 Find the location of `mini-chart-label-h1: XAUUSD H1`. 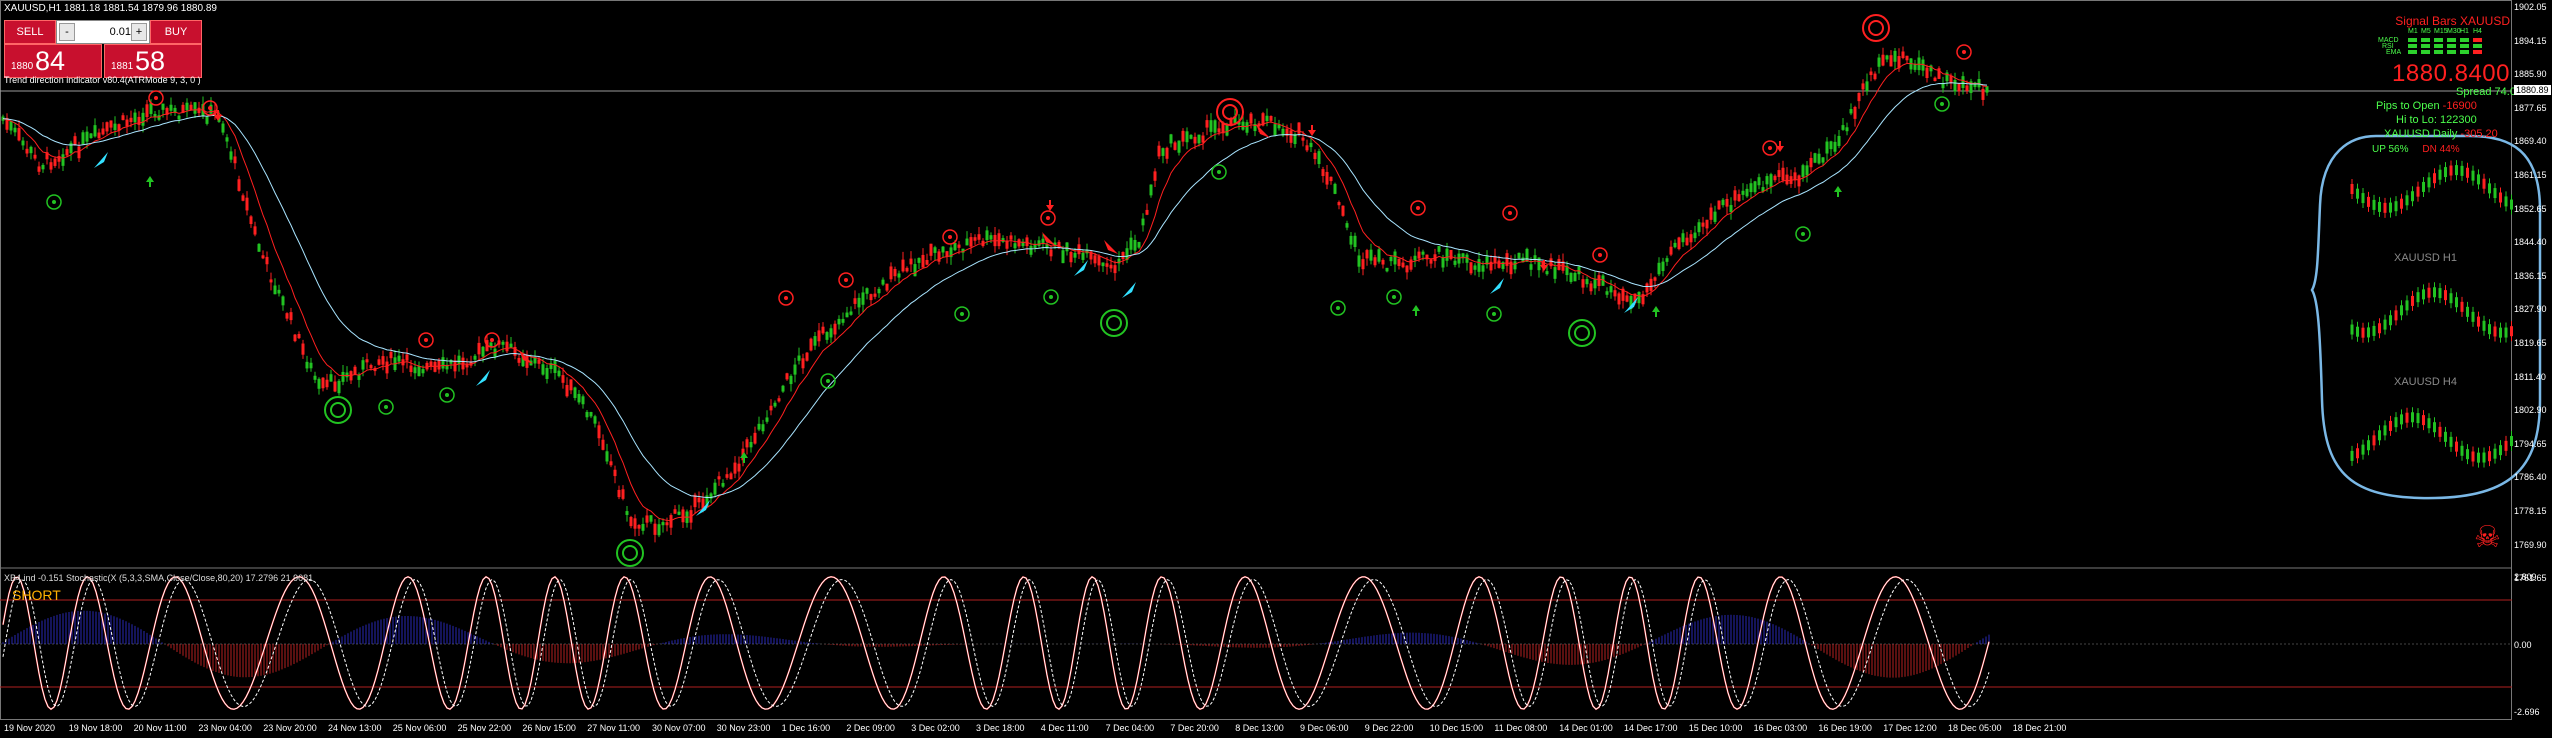

mini-chart-label-h1: XAUUSD H1 is located at coordinates (2425, 258).